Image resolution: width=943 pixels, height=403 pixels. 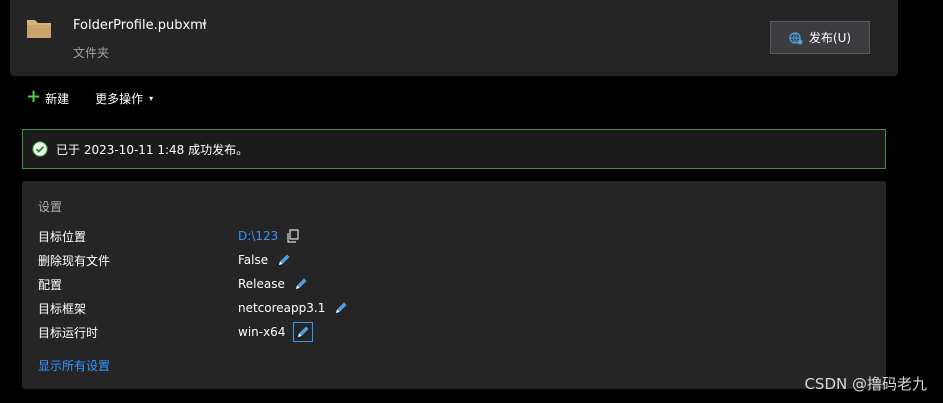 I want to click on setting-key: 删除现有文件, so click(x=74, y=260).